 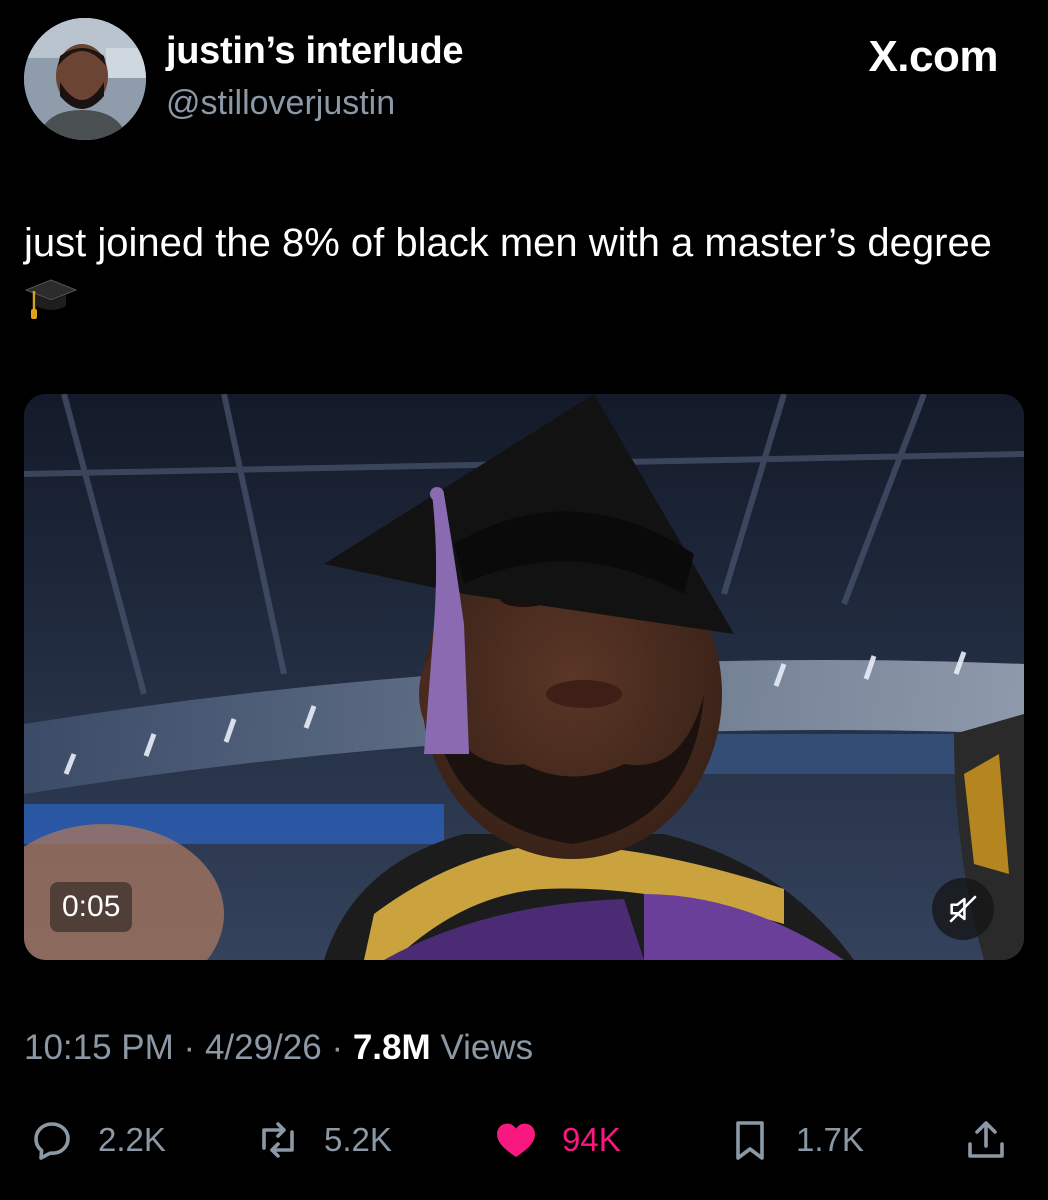 What do you see at coordinates (556, 1140) in the screenshot?
I see `like-button: 94K` at bounding box center [556, 1140].